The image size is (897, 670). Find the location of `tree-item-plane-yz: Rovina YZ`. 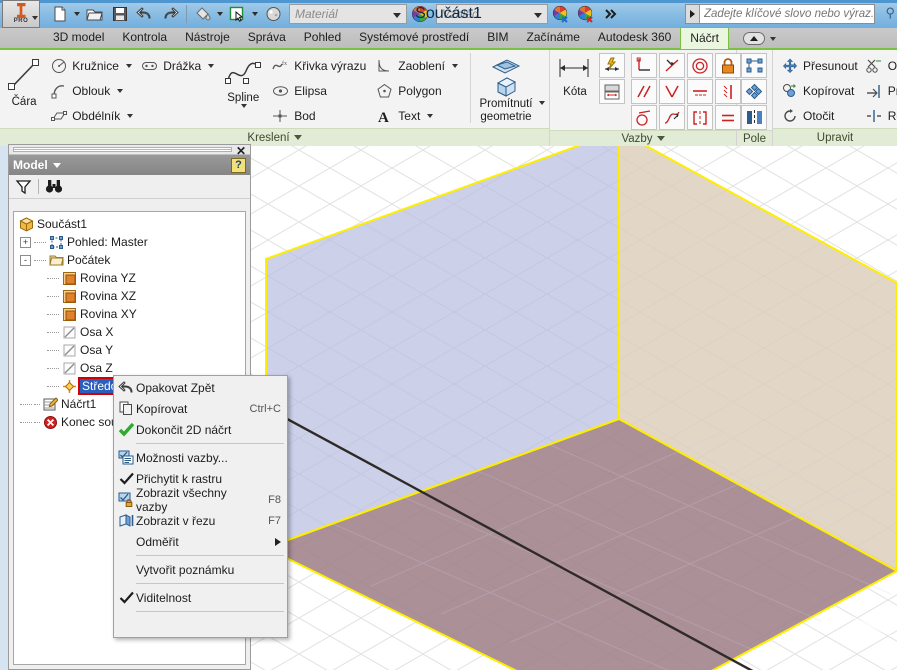

tree-item-plane-yz: Rovina YZ is located at coordinates (129, 278).